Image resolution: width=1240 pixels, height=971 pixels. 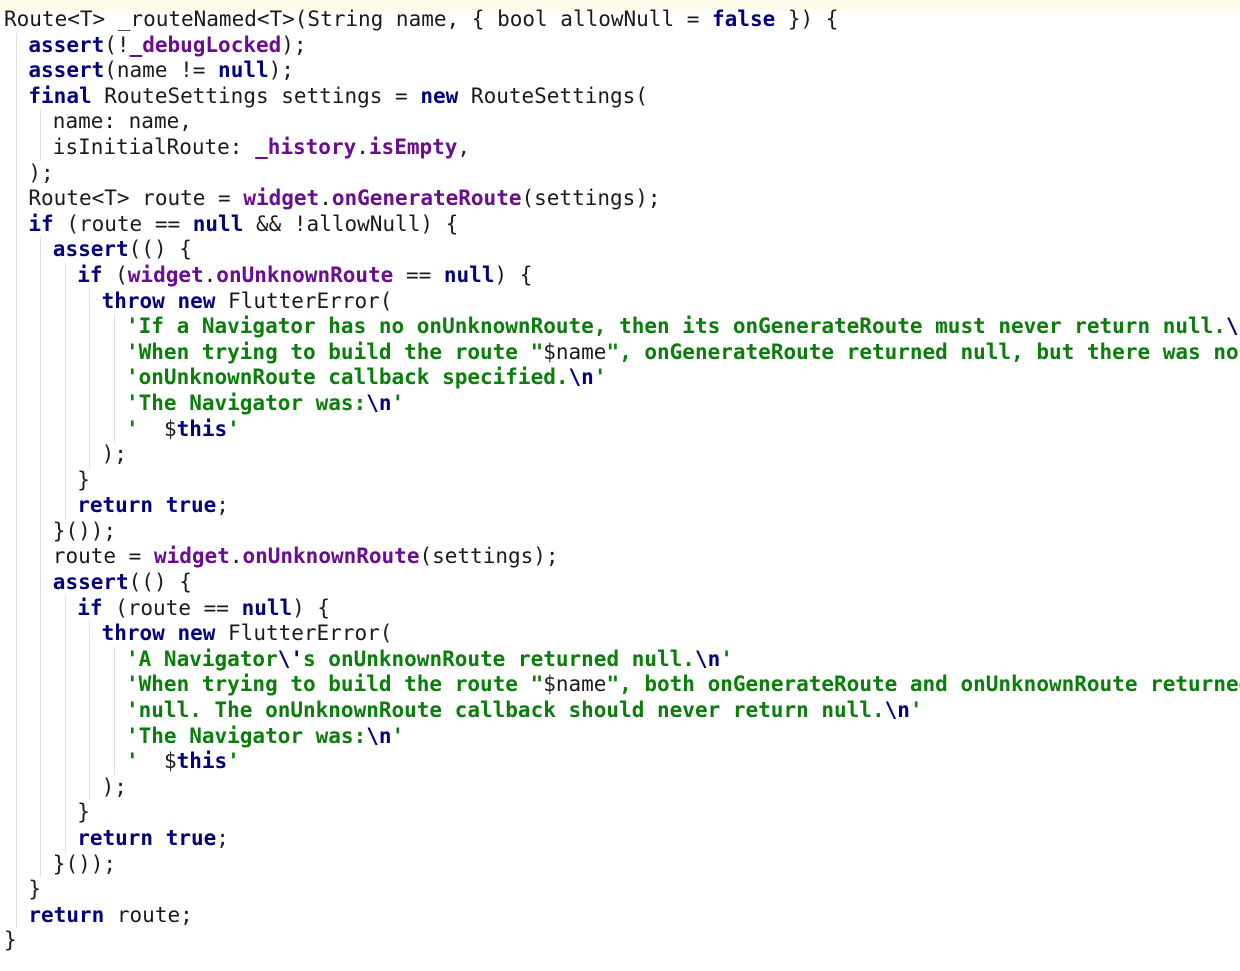 What do you see at coordinates (122, 122) in the screenshot?
I see `code-line-text: name: name,` at bounding box center [122, 122].